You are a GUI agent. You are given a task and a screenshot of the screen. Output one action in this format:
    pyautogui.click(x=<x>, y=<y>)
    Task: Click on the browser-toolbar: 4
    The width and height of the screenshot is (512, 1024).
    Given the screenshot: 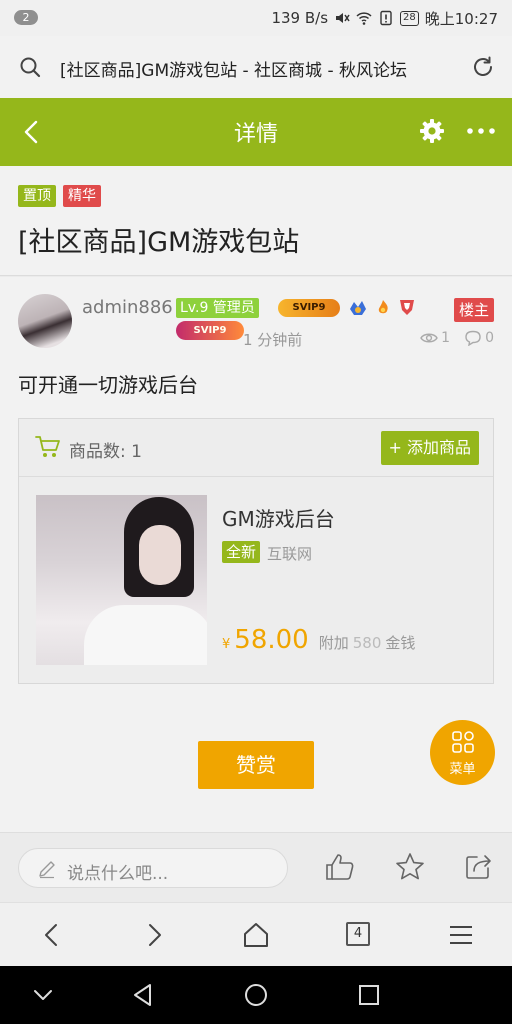 What is the action you would take?
    pyautogui.click(x=256, y=934)
    